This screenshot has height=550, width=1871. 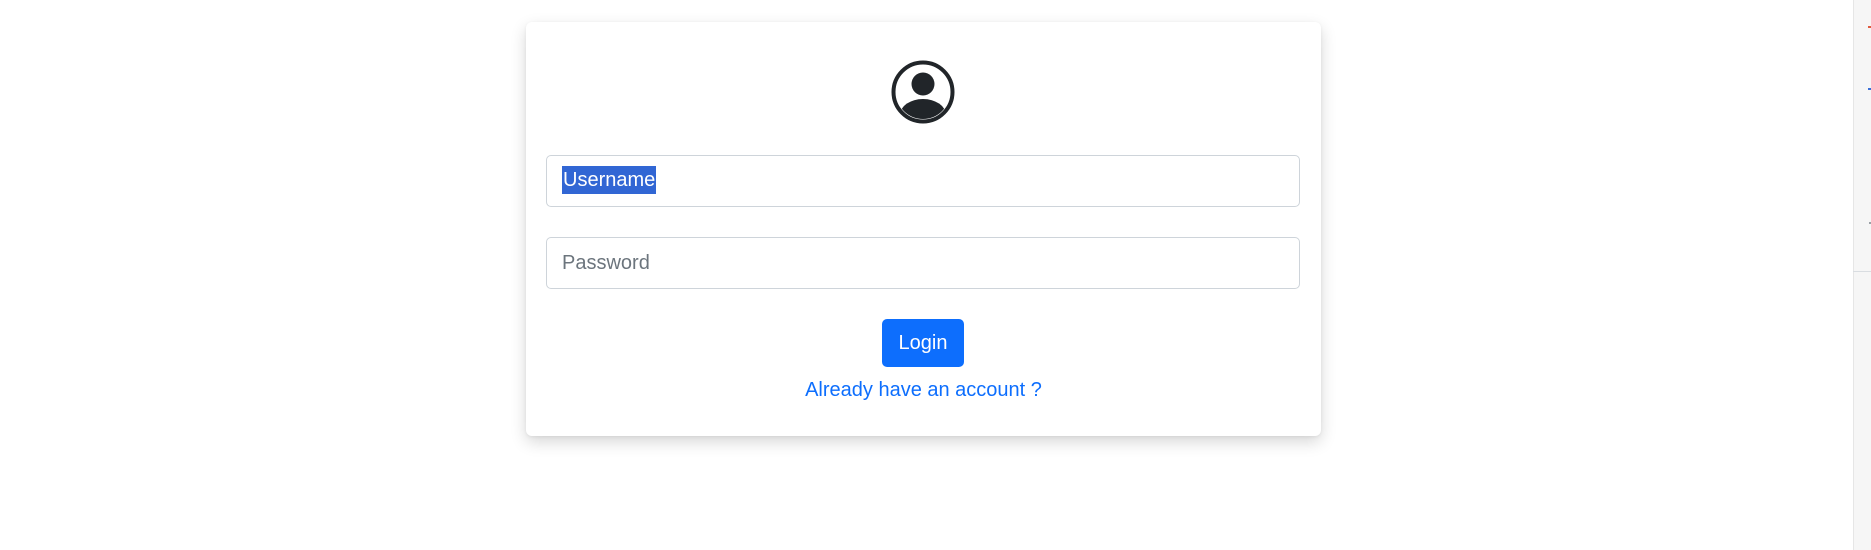 I want to click on user-circle-icon, so click(x=923, y=92).